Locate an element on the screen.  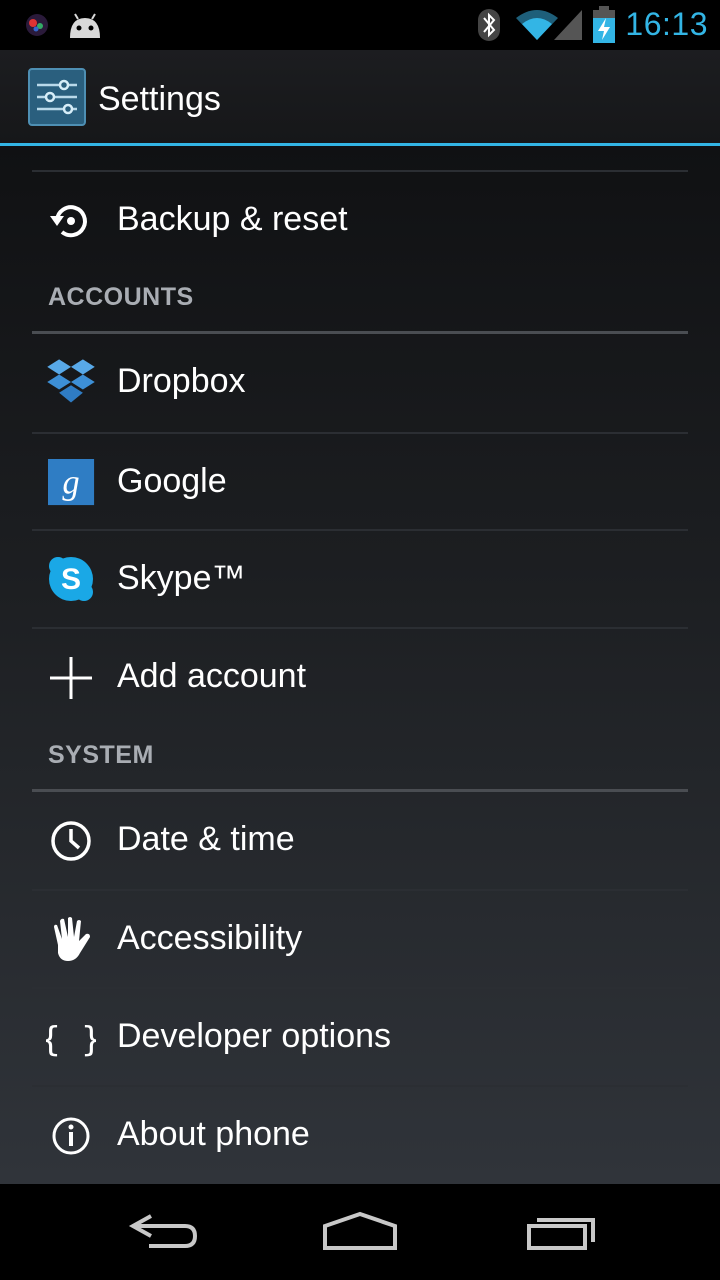
list-item-label: Google is located at coordinates (172, 481).